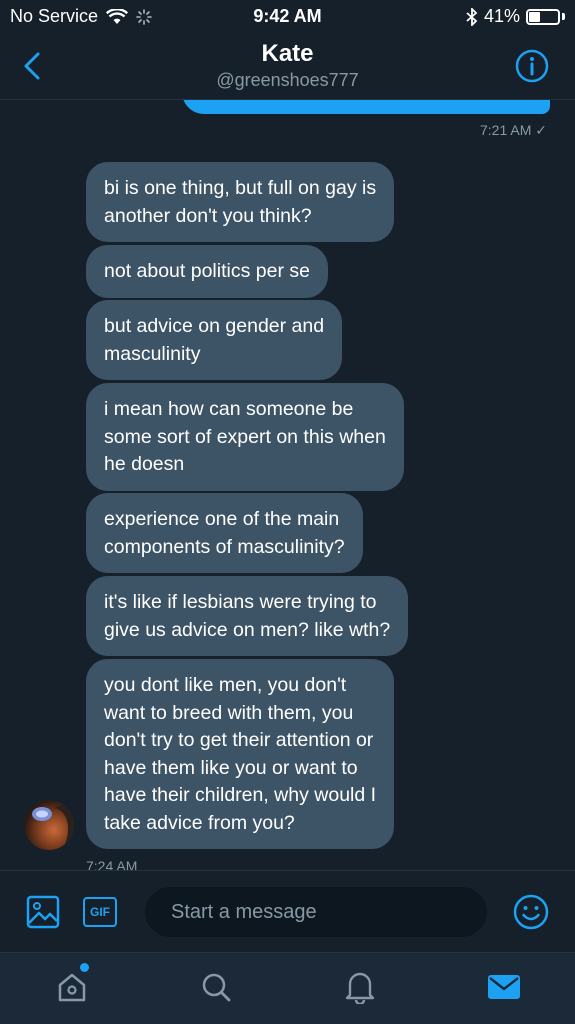 This screenshot has width=575, height=1024. I want to click on tab-bar, so click(287, 988).